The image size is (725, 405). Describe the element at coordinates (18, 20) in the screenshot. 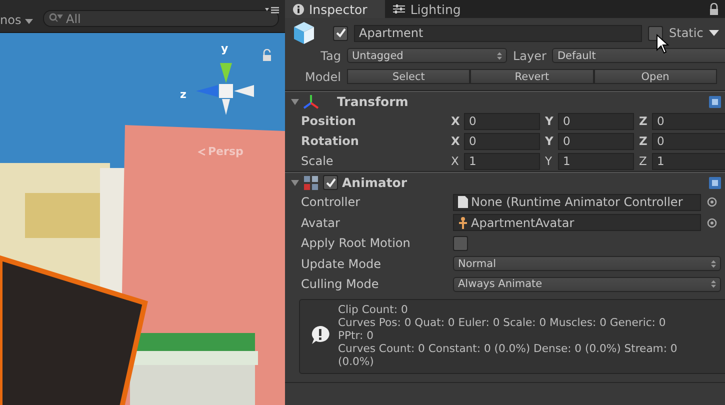

I see `gizmos-menu: nos` at that location.